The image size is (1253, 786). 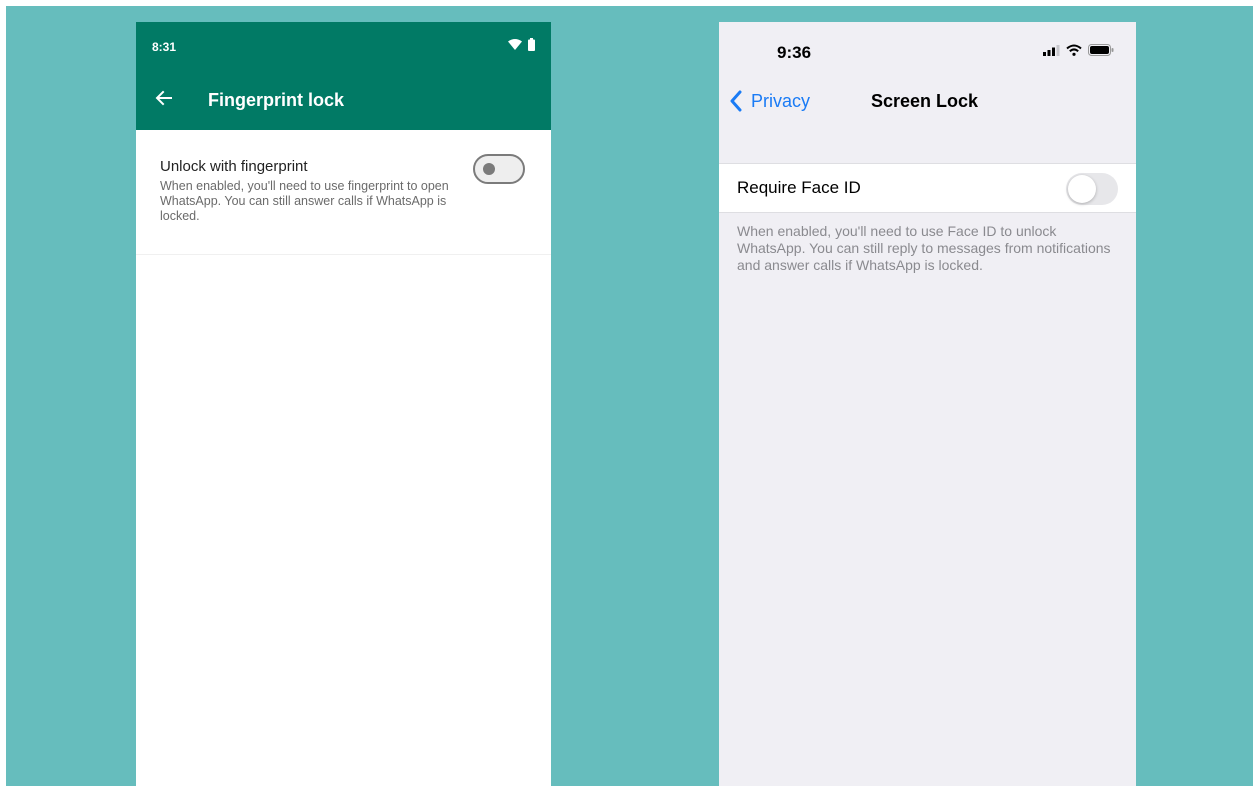 I want to click on page-title: Screen Lock, so click(x=925, y=101).